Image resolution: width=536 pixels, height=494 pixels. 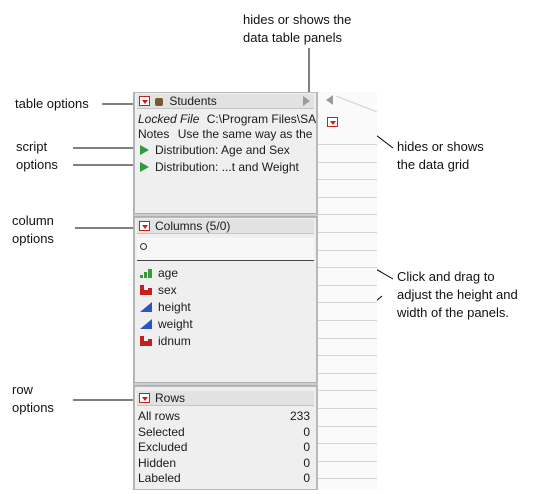 I want to click on row-summary-label: Labeled, so click(x=159, y=478).